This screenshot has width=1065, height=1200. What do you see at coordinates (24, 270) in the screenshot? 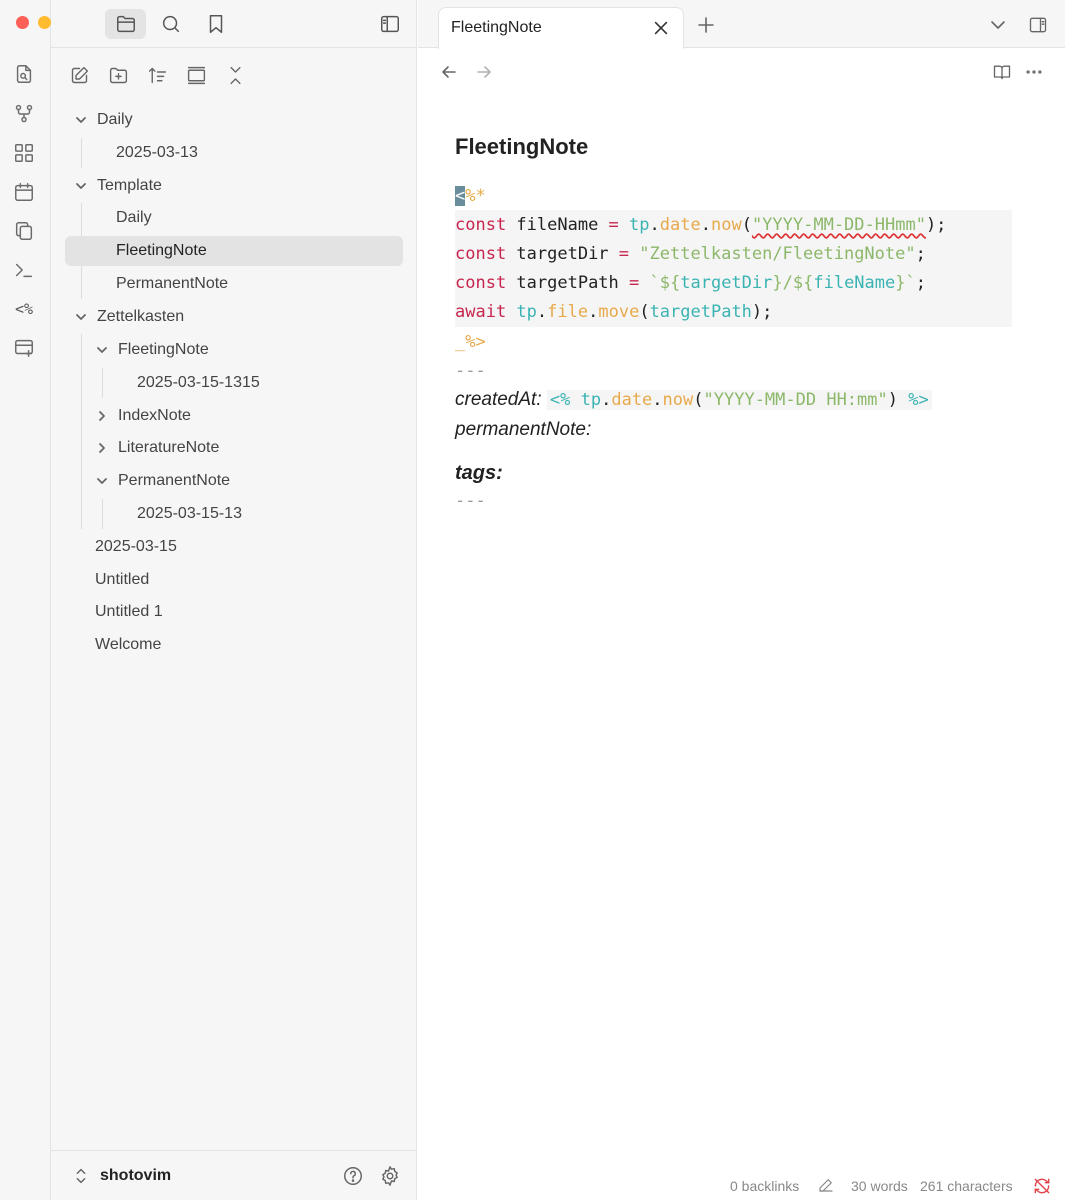
I see `terminal-icon` at bounding box center [24, 270].